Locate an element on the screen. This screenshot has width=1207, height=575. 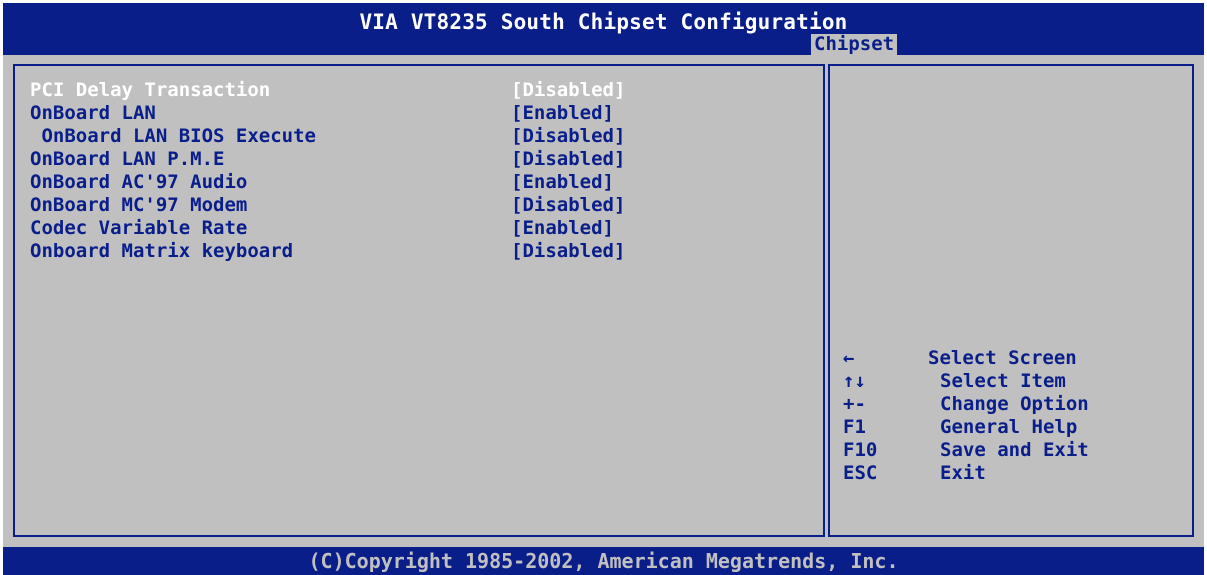
page-title: VIA VT8235 South Chipset Configuration is located at coordinates (603, 22).